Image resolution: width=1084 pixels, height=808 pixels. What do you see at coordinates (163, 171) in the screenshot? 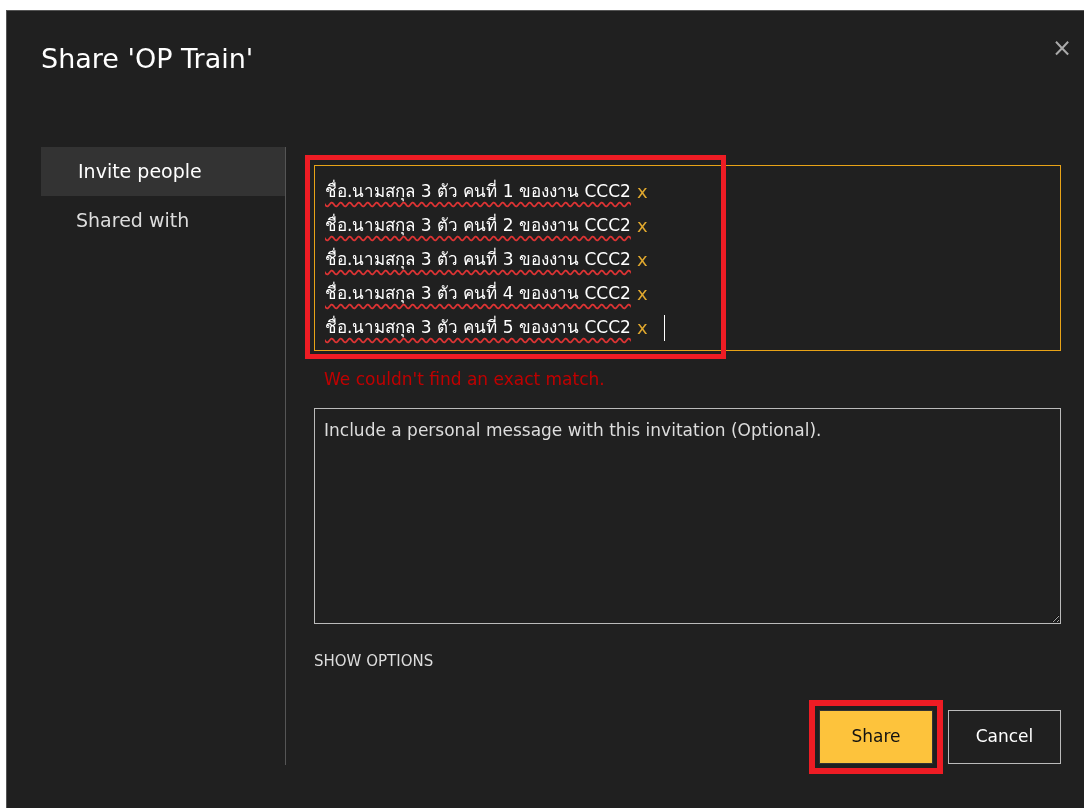
I see `sidebar-tab: Invite people` at bounding box center [163, 171].